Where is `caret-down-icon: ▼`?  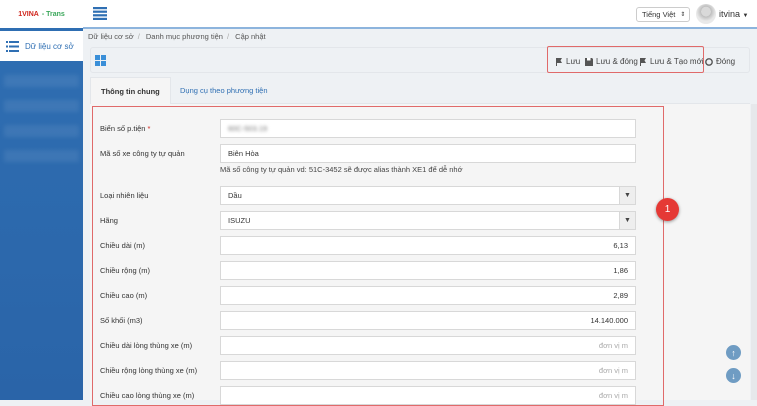 caret-down-icon: ▼ is located at coordinates (745, 16).